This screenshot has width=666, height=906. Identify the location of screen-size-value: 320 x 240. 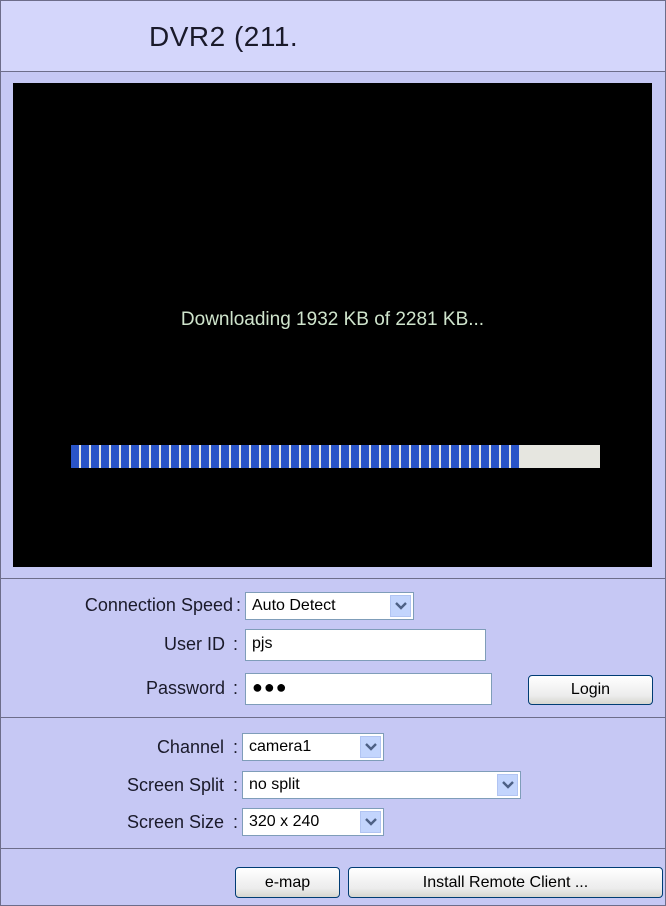
(284, 821).